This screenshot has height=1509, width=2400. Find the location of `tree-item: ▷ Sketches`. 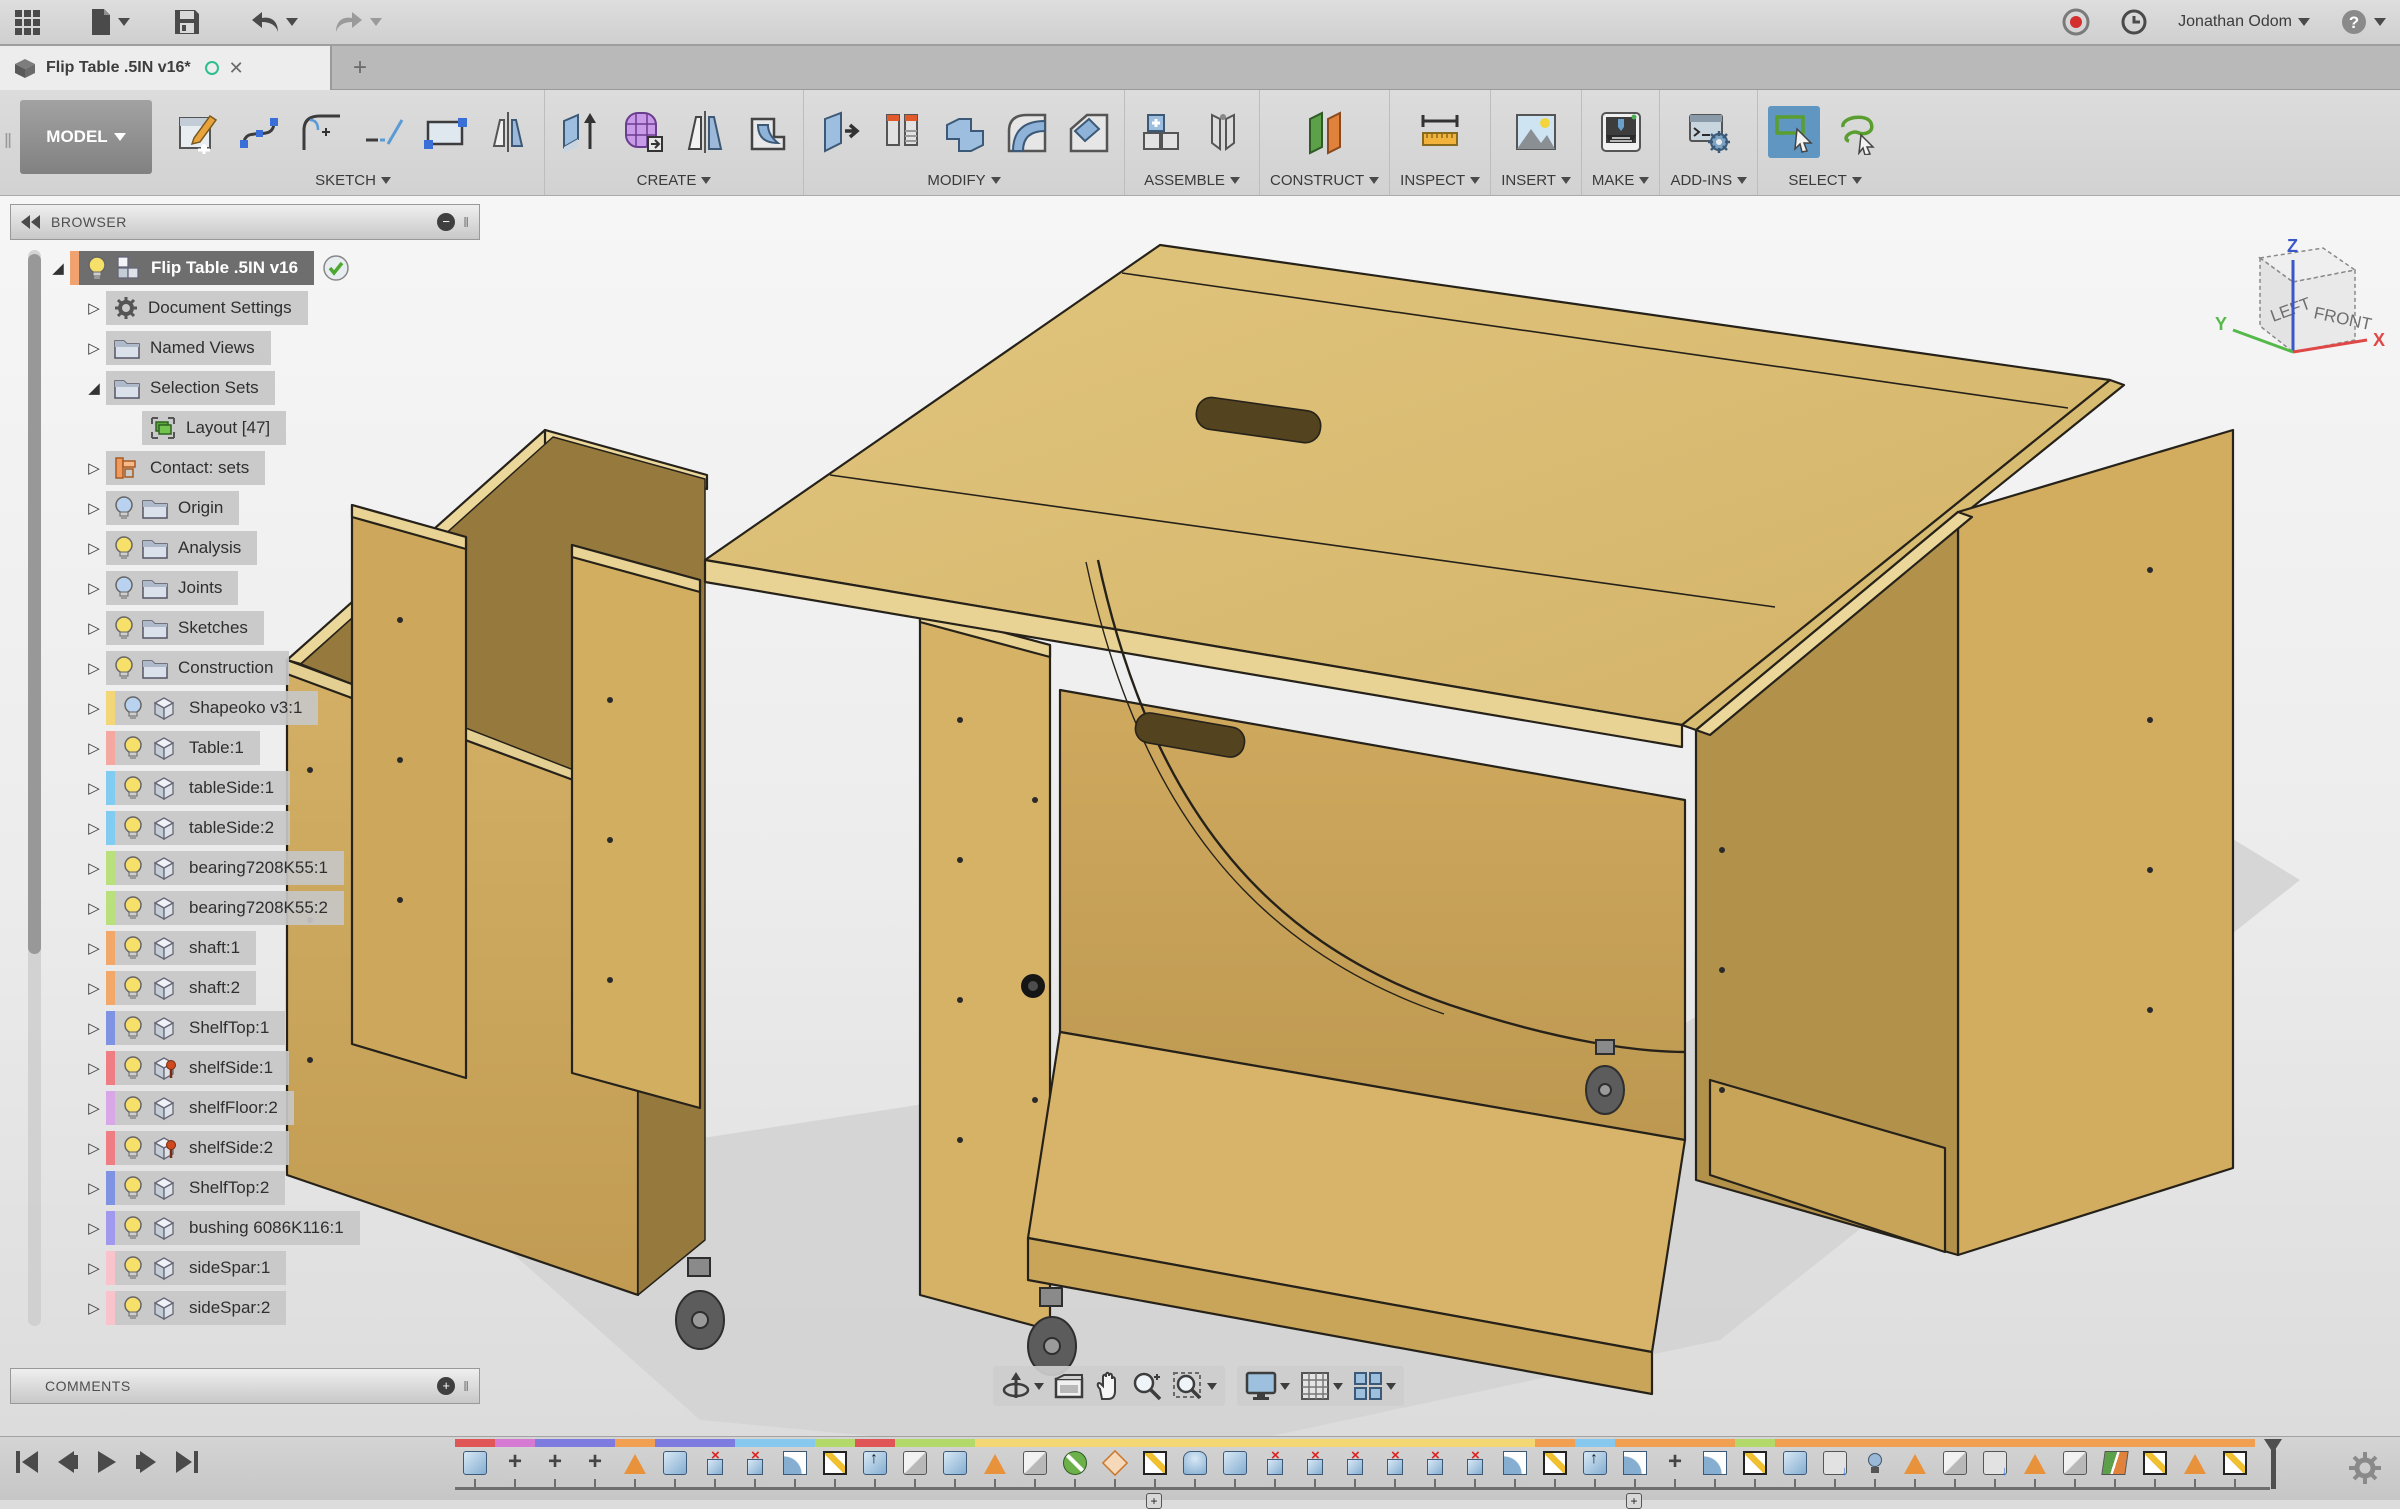

tree-item: ▷ Sketches is located at coordinates (263, 628).